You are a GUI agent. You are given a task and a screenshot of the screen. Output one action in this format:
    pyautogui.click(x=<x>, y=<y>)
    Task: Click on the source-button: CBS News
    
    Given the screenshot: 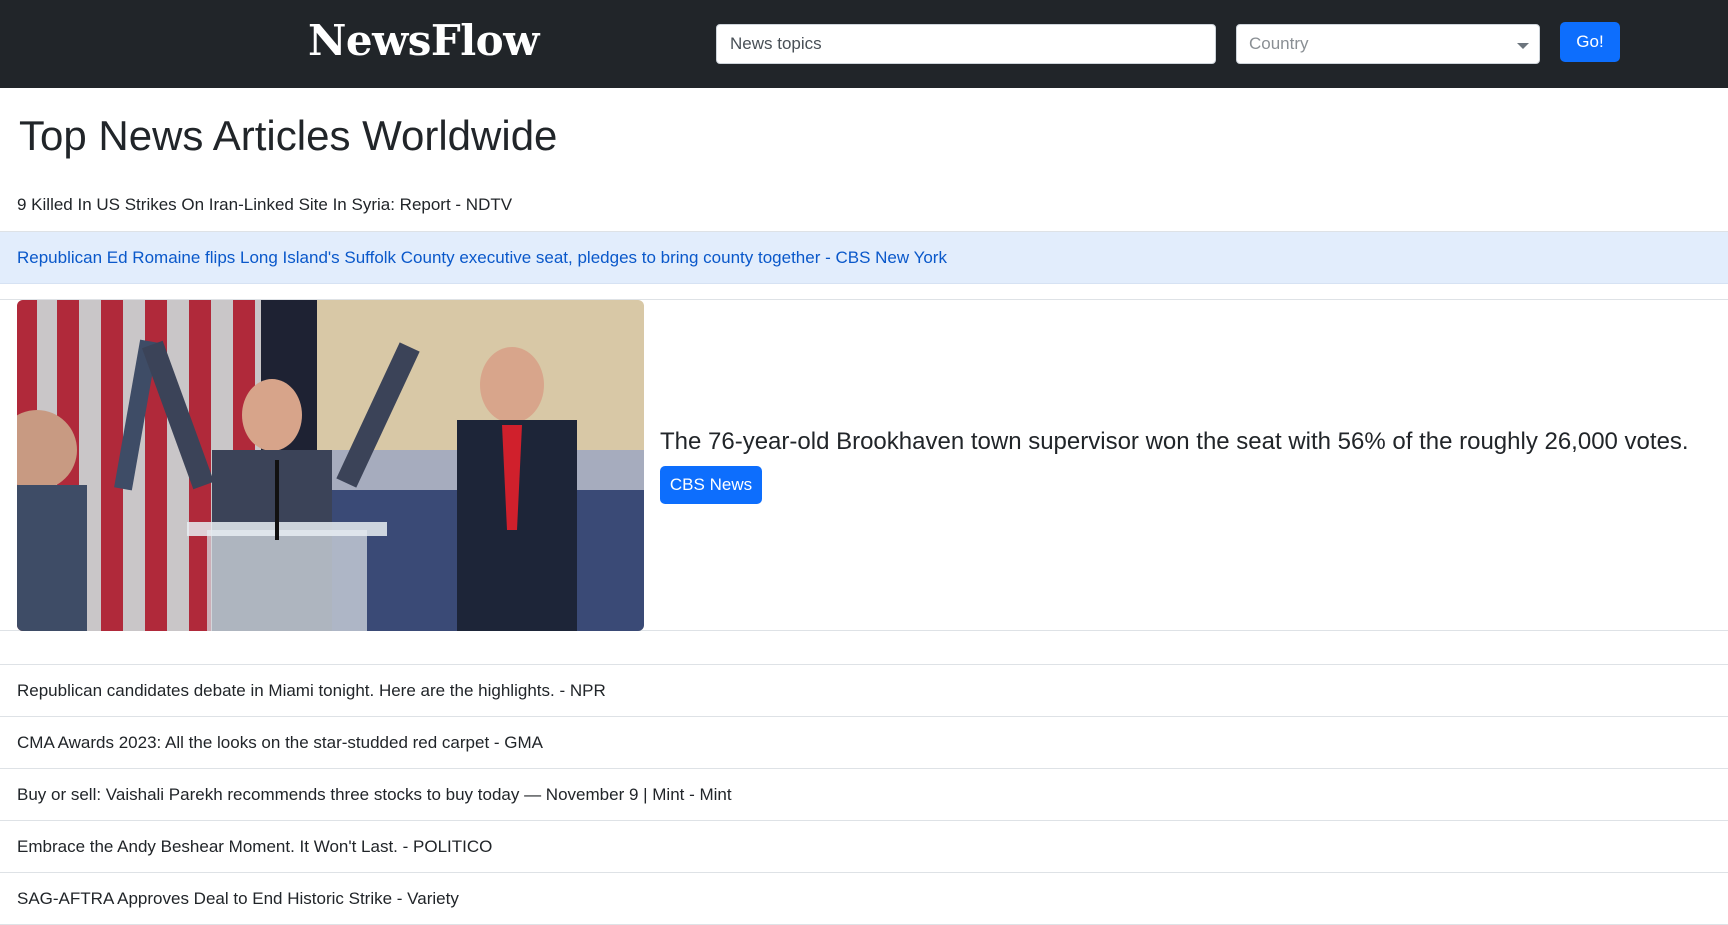 What is the action you would take?
    pyautogui.click(x=711, y=485)
    